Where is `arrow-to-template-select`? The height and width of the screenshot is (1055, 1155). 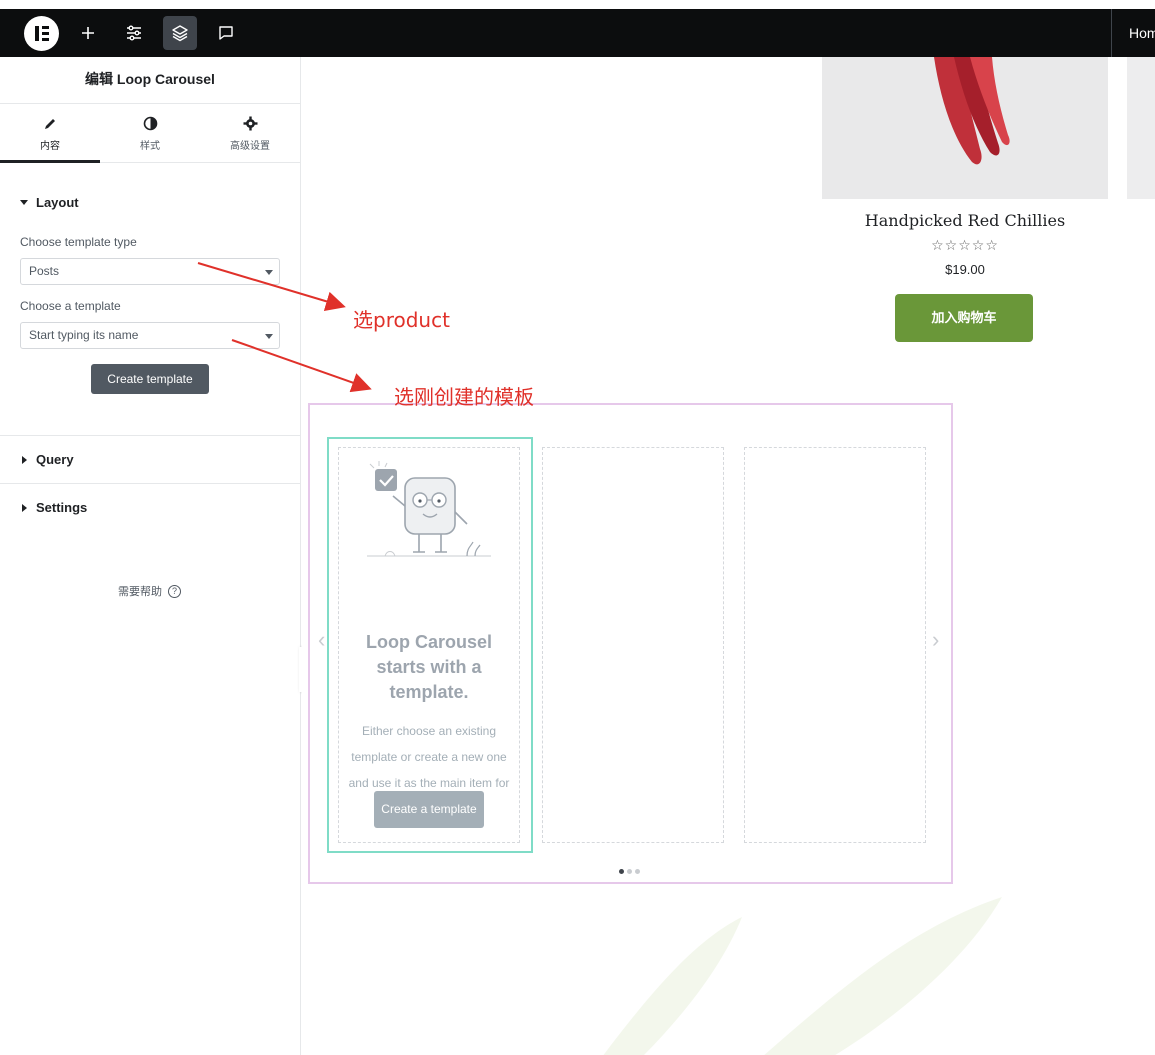
arrow-to-template-select is located at coordinates (301, 366).